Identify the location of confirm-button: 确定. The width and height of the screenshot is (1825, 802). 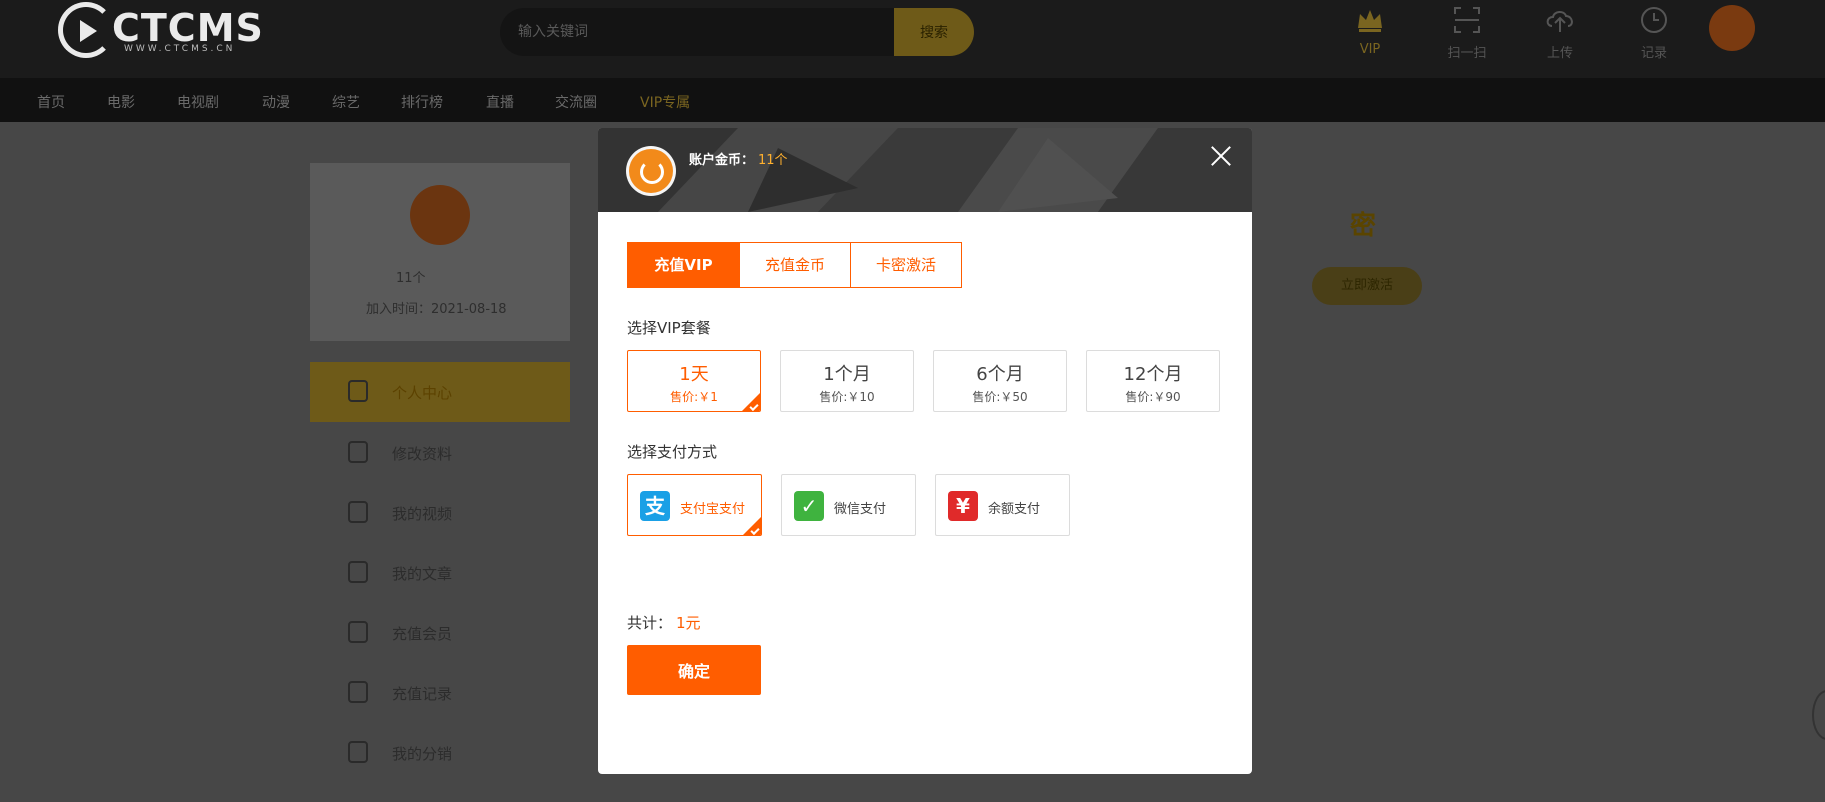
(694, 670).